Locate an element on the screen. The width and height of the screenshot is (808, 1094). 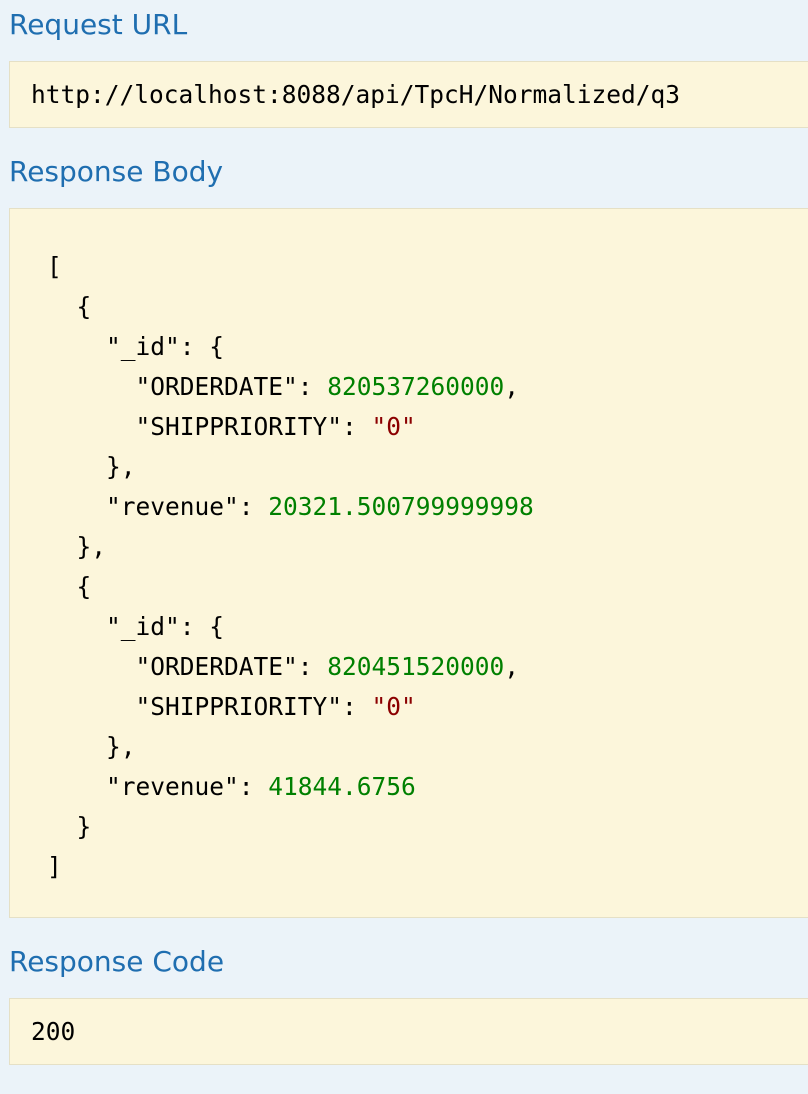
json-number-value: 820537260000 is located at coordinates (416, 386).